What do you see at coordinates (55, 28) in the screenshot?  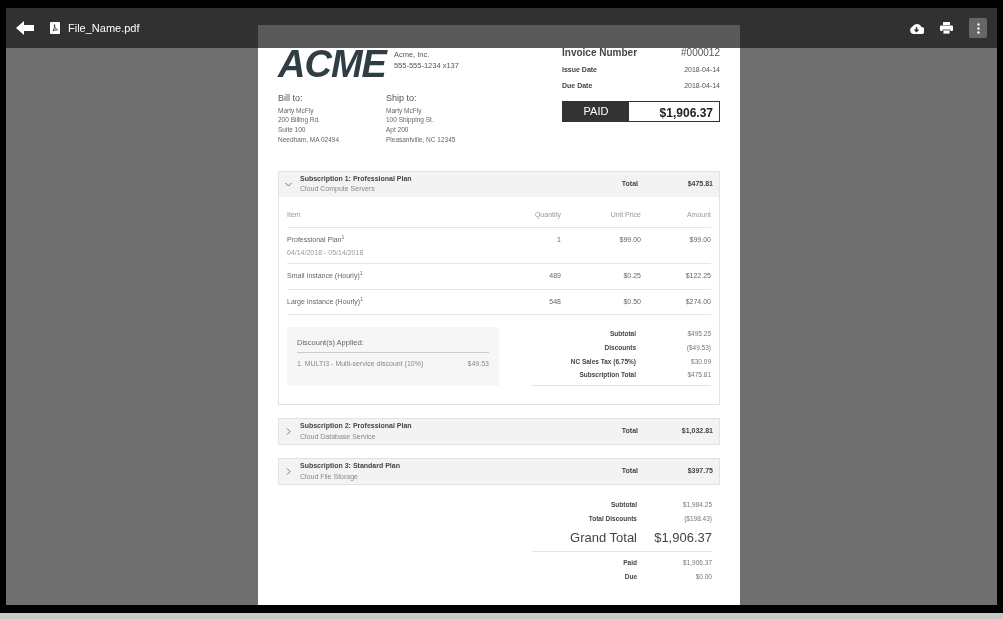 I see `pdf-file-icon` at bounding box center [55, 28].